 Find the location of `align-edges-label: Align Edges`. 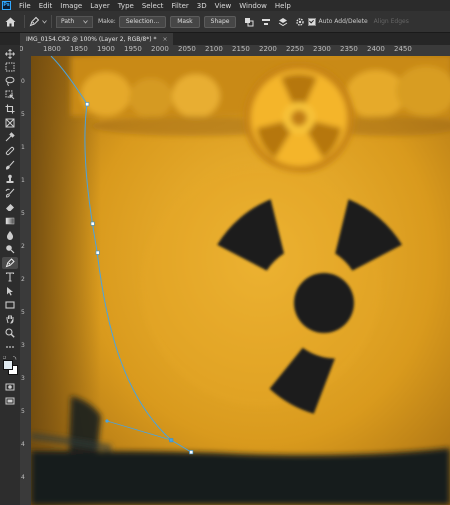

align-edges-label: Align Edges is located at coordinates (391, 21).